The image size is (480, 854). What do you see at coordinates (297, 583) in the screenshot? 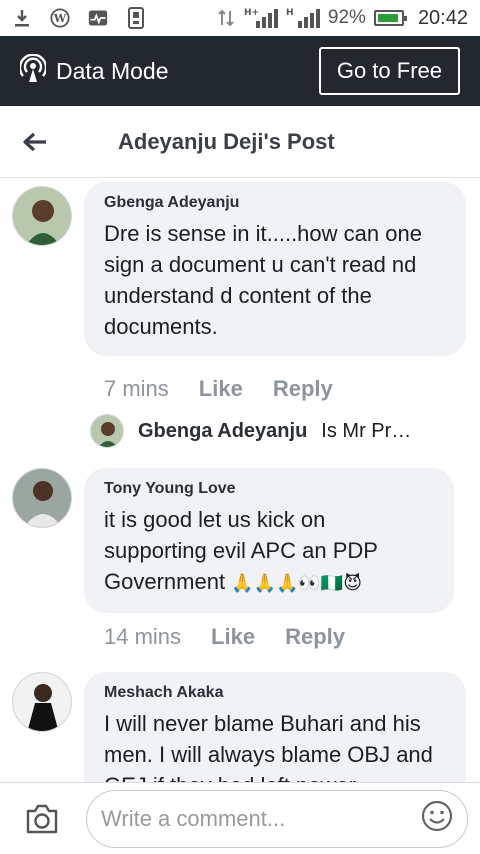
I see `comment-emoji: 🙏🙏🙏👀🇳🇬😈` at bounding box center [297, 583].